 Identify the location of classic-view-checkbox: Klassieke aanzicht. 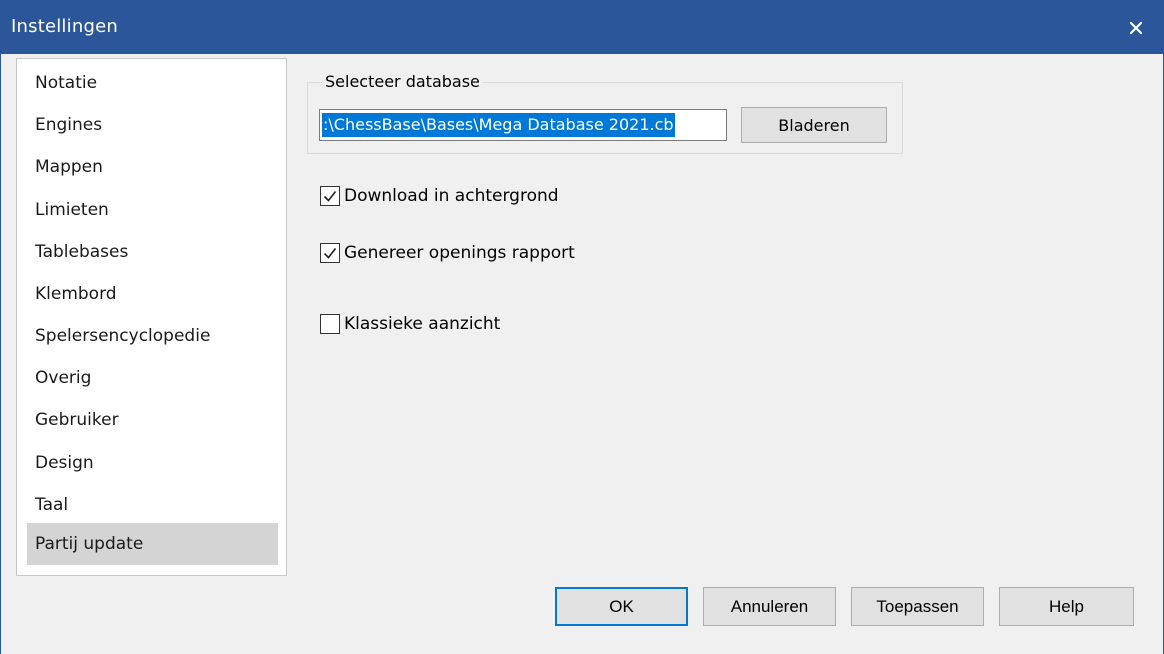
(532, 323).